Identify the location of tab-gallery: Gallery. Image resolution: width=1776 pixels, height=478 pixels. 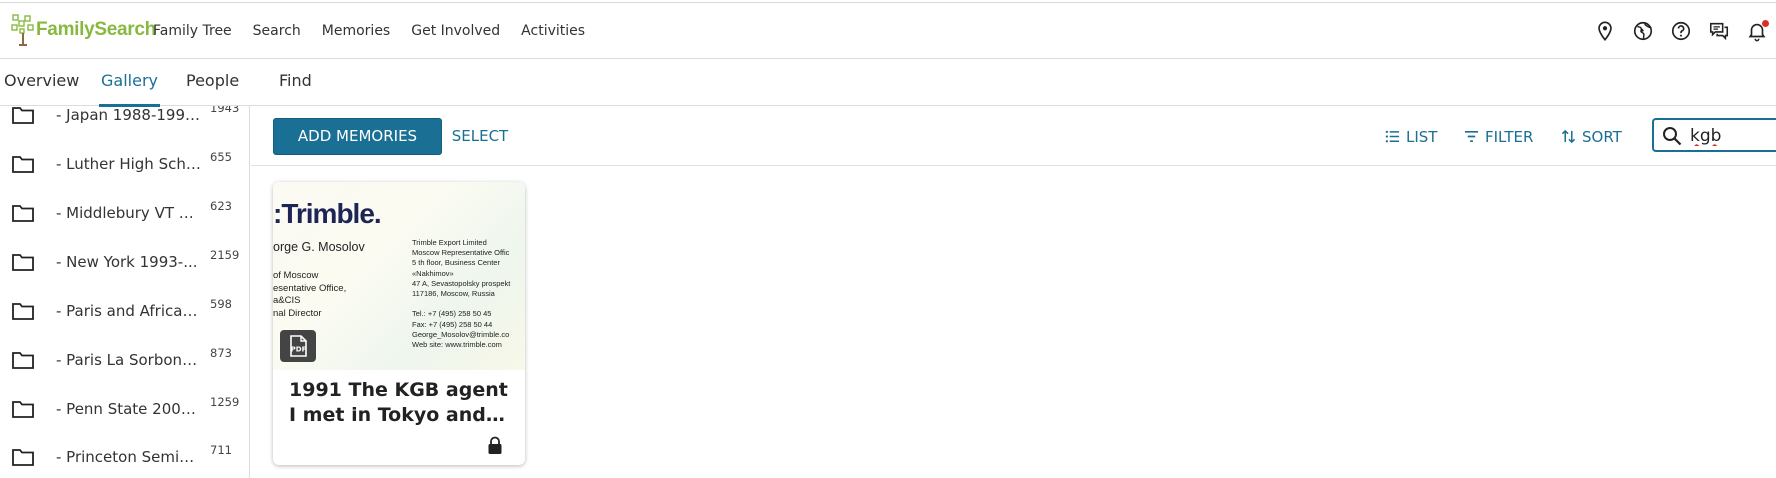
(129, 83).